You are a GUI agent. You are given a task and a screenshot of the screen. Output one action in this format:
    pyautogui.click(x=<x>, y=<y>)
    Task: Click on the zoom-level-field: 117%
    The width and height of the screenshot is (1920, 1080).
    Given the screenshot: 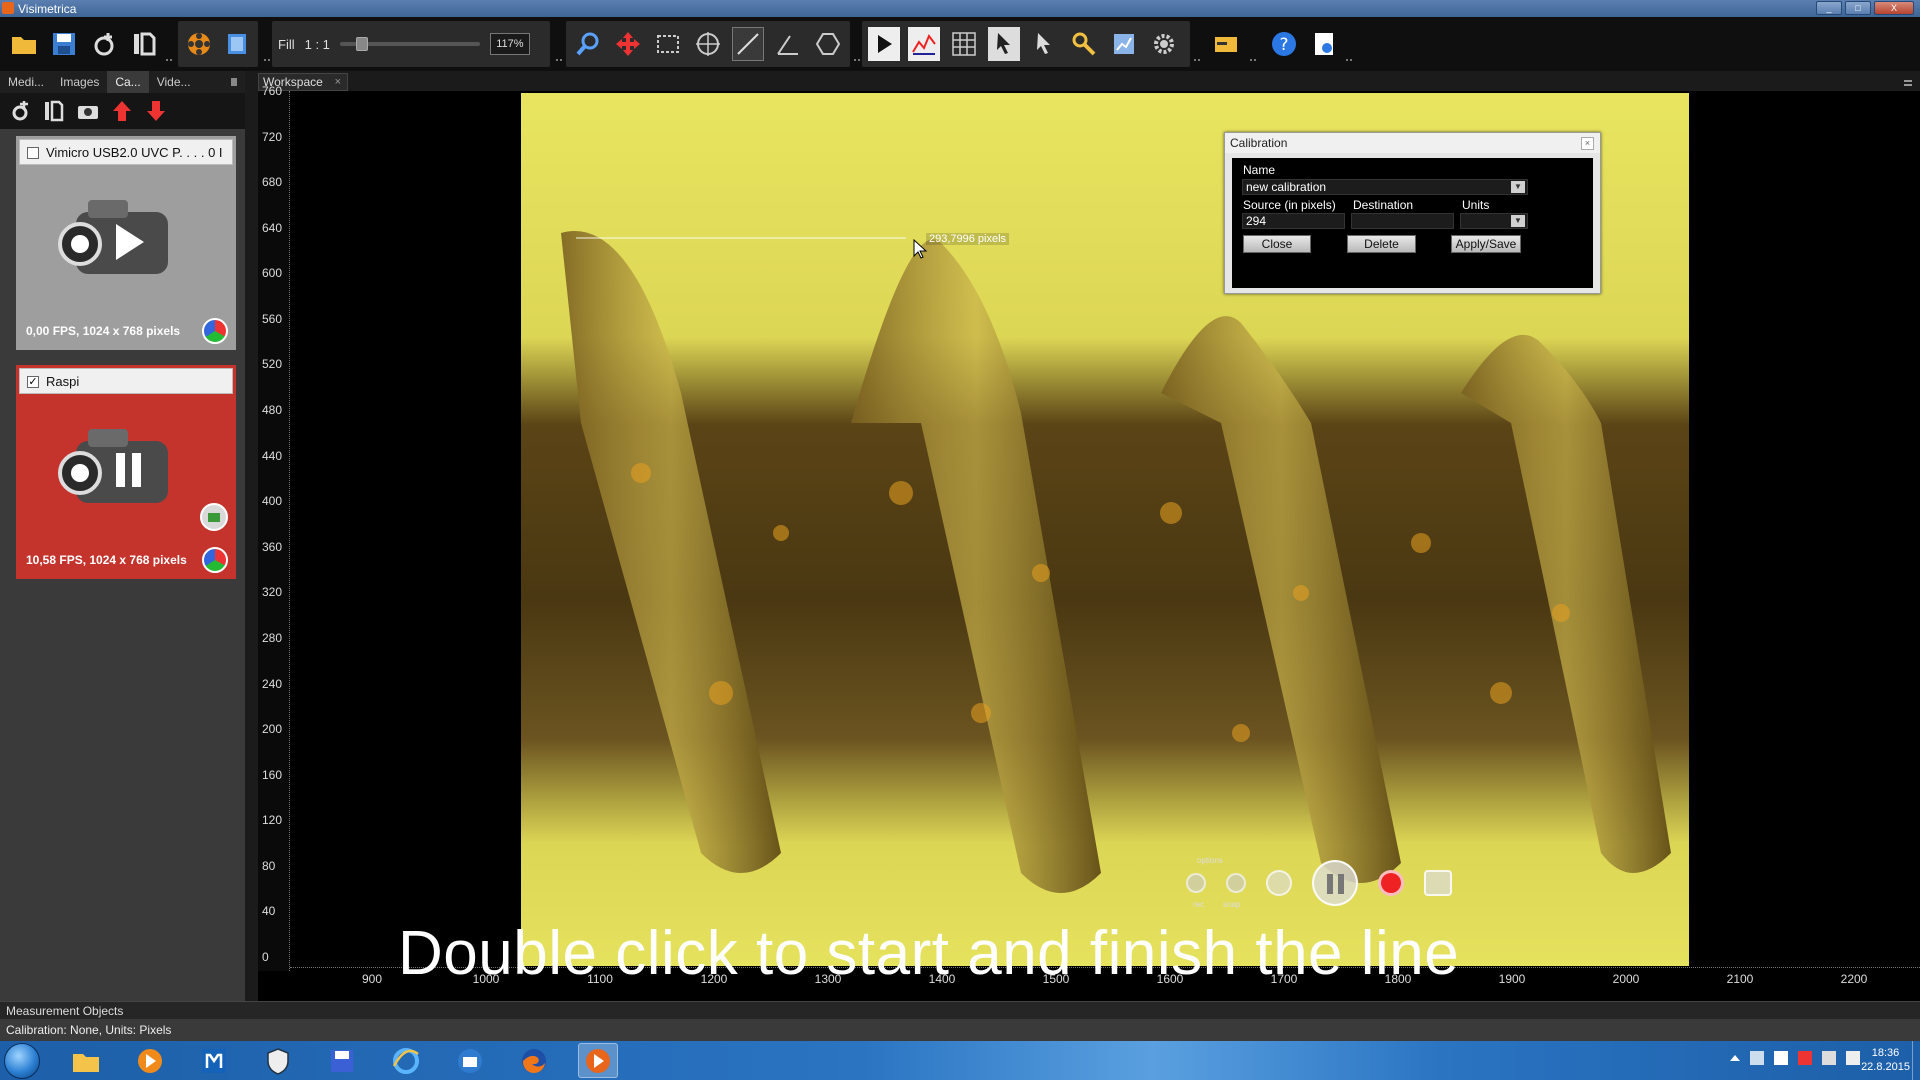 What is the action you would take?
    pyautogui.click(x=509, y=44)
    